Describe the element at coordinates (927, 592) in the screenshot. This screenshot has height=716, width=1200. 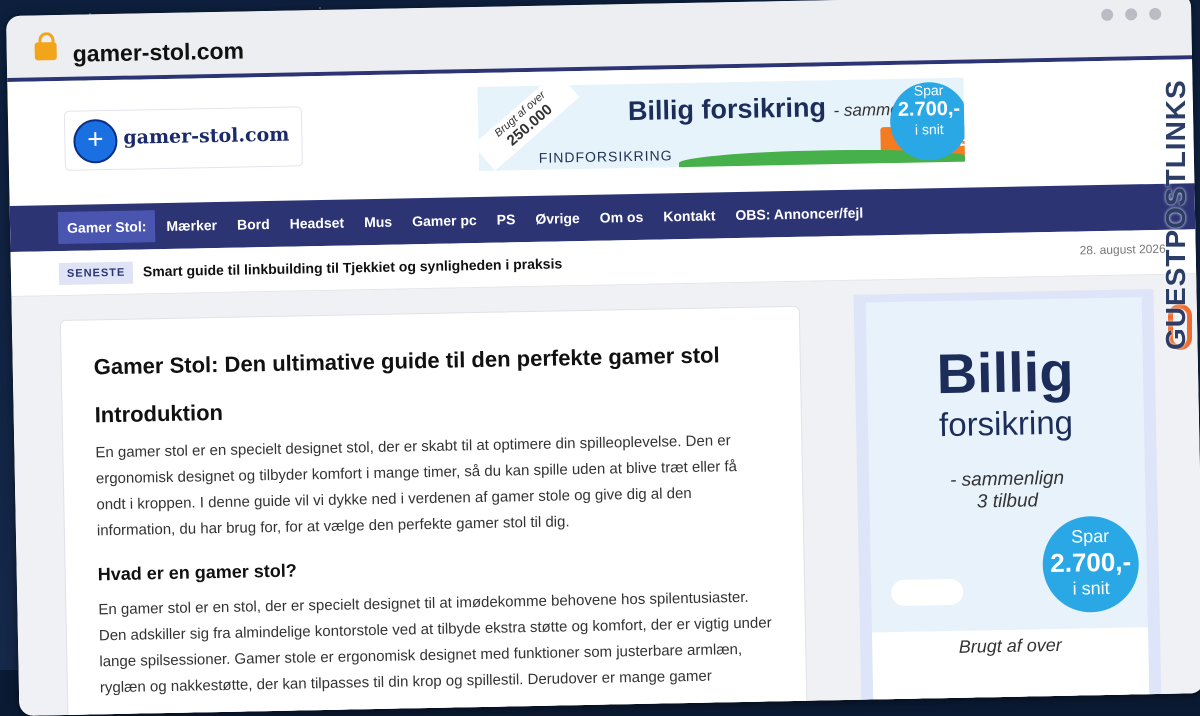
I see `cloud-icon` at that location.